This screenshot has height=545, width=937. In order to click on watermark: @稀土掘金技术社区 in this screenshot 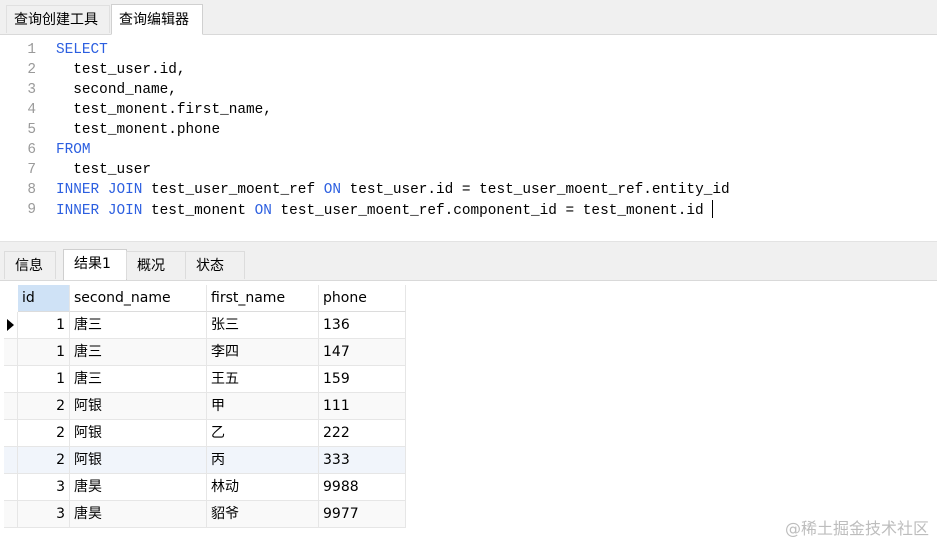, I will do `click(856, 528)`.